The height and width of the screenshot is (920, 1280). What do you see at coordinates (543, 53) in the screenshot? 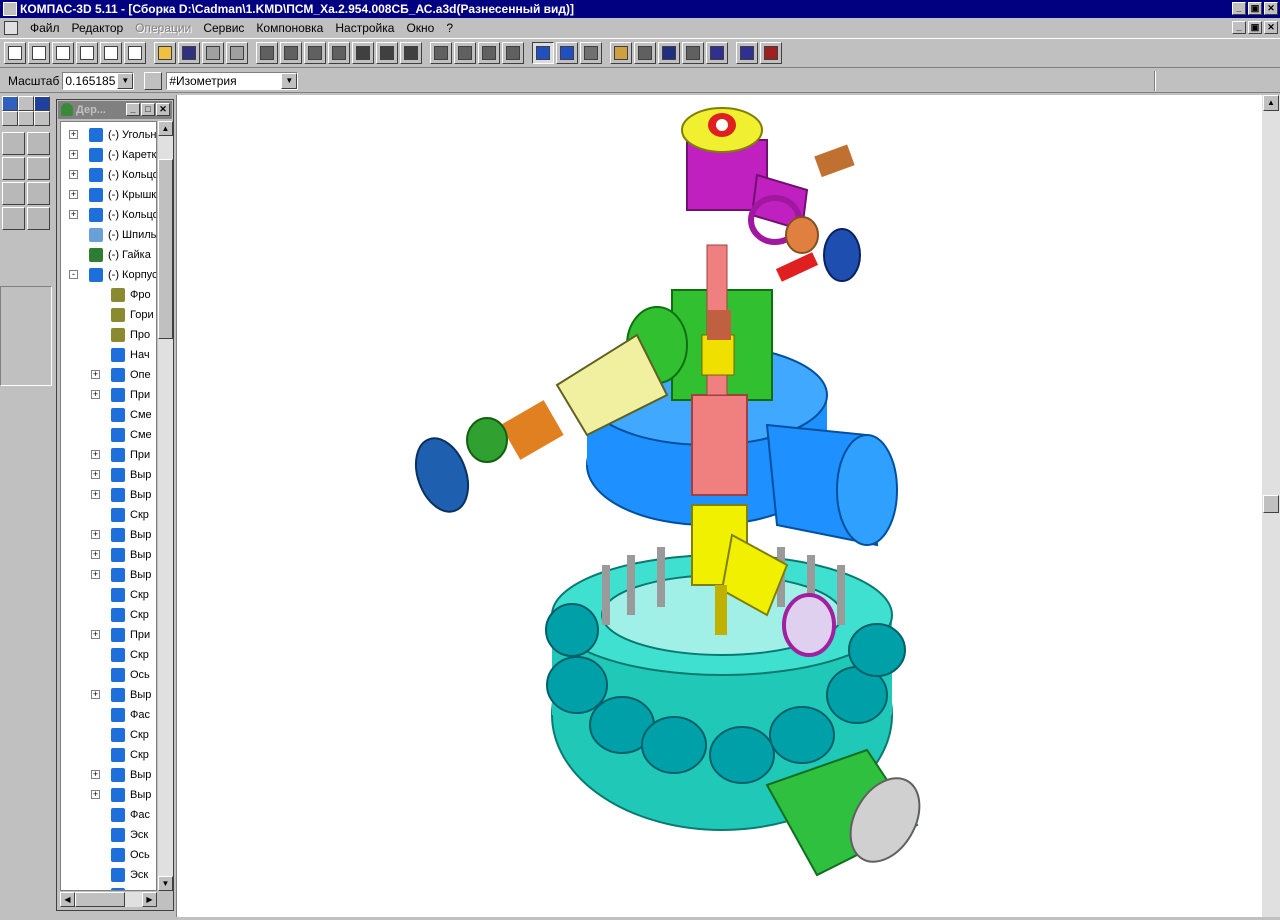
I see `shaded-icon` at bounding box center [543, 53].